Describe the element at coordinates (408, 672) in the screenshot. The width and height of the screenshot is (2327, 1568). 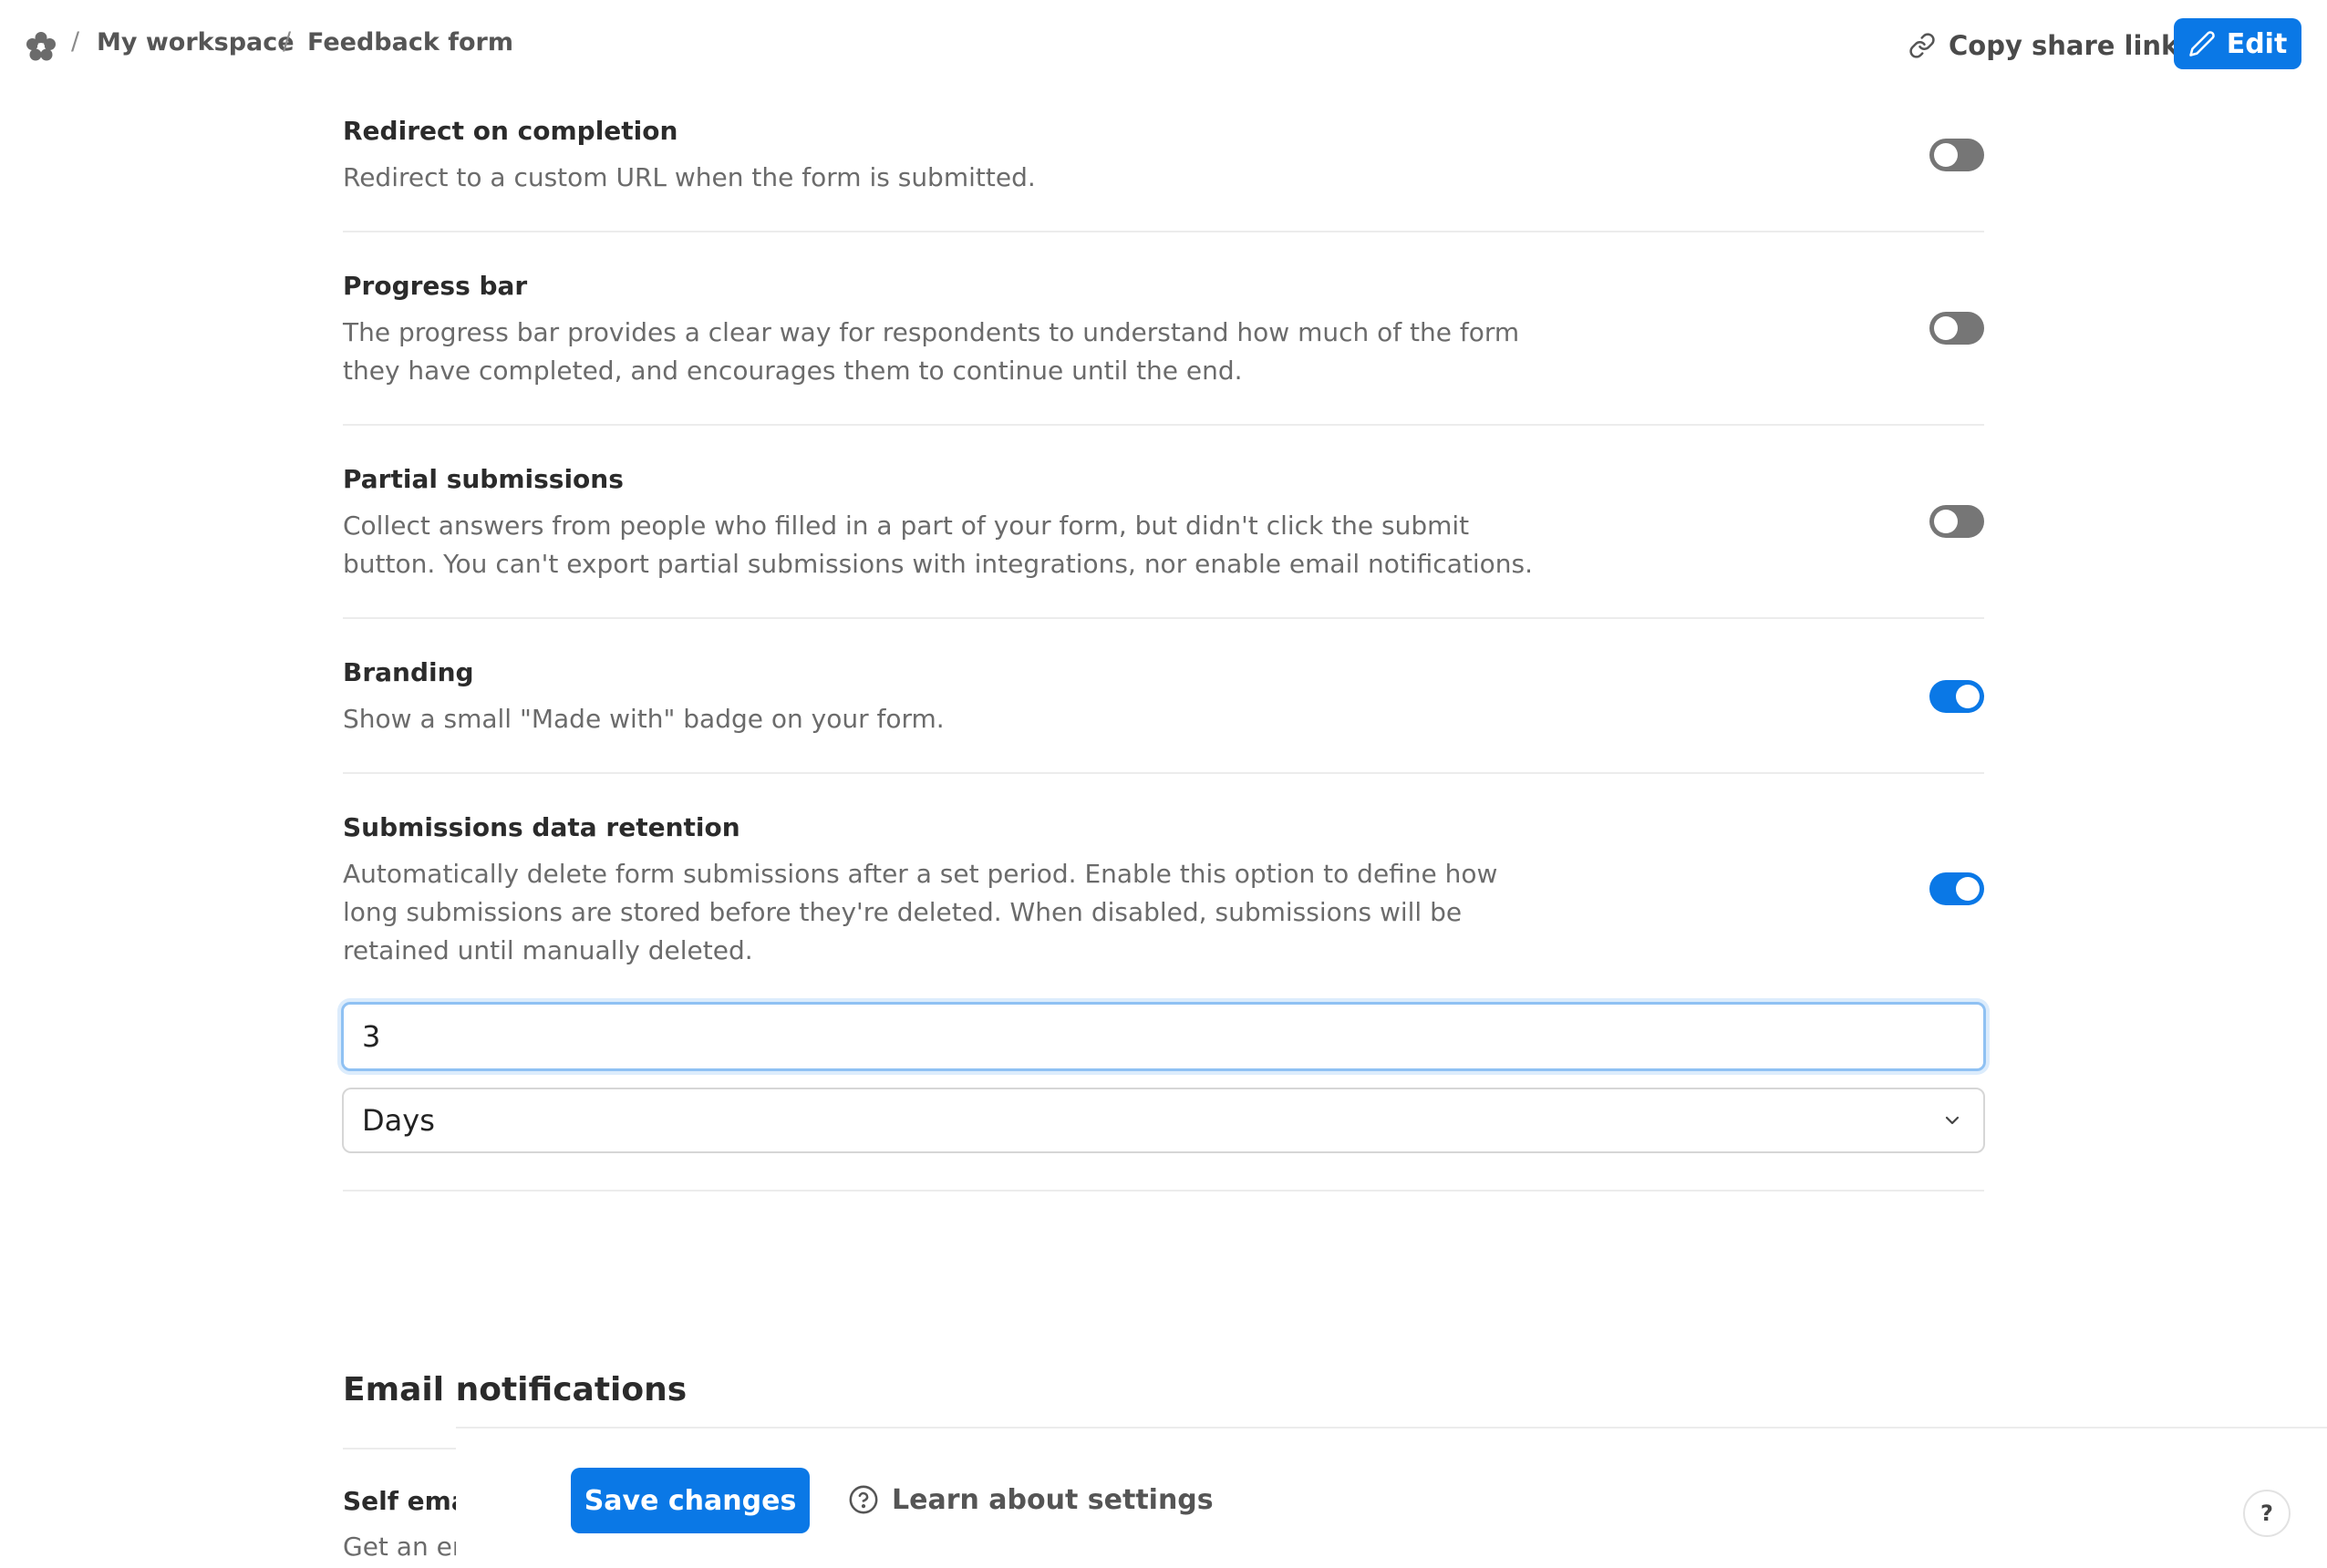
I see `setting-title: Branding` at that location.